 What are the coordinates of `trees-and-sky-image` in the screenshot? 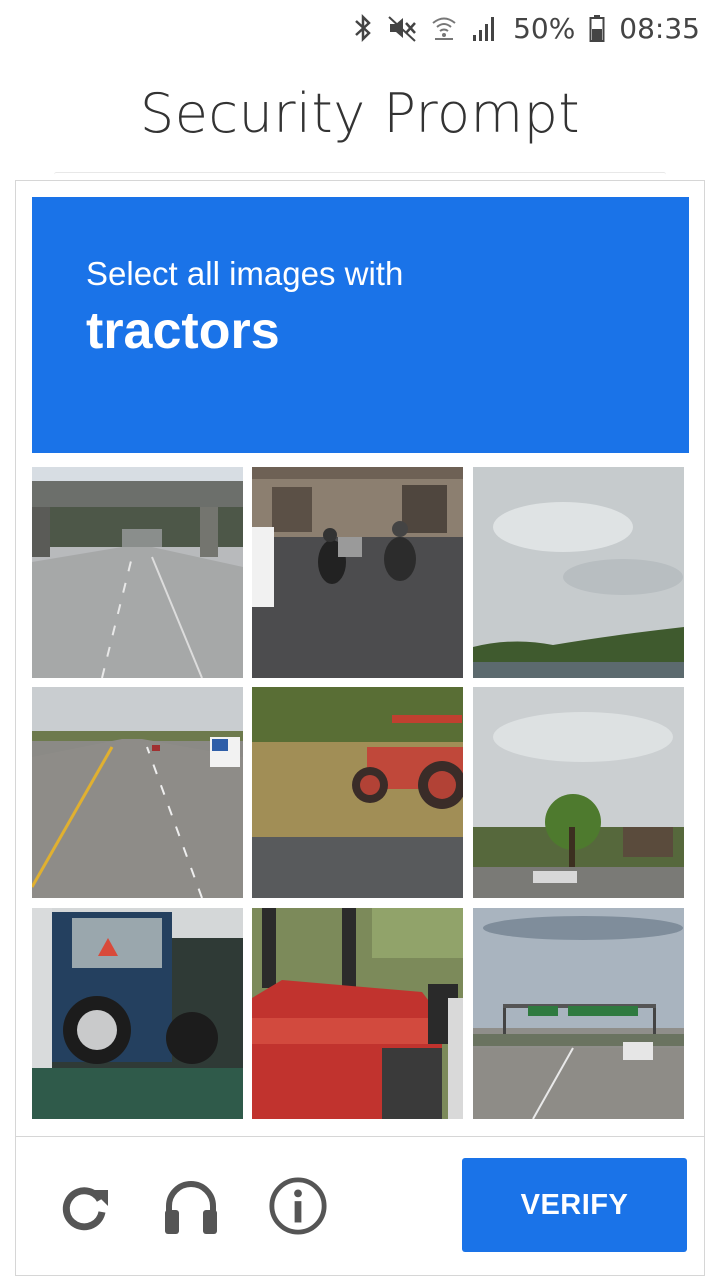 It's located at (578, 792).